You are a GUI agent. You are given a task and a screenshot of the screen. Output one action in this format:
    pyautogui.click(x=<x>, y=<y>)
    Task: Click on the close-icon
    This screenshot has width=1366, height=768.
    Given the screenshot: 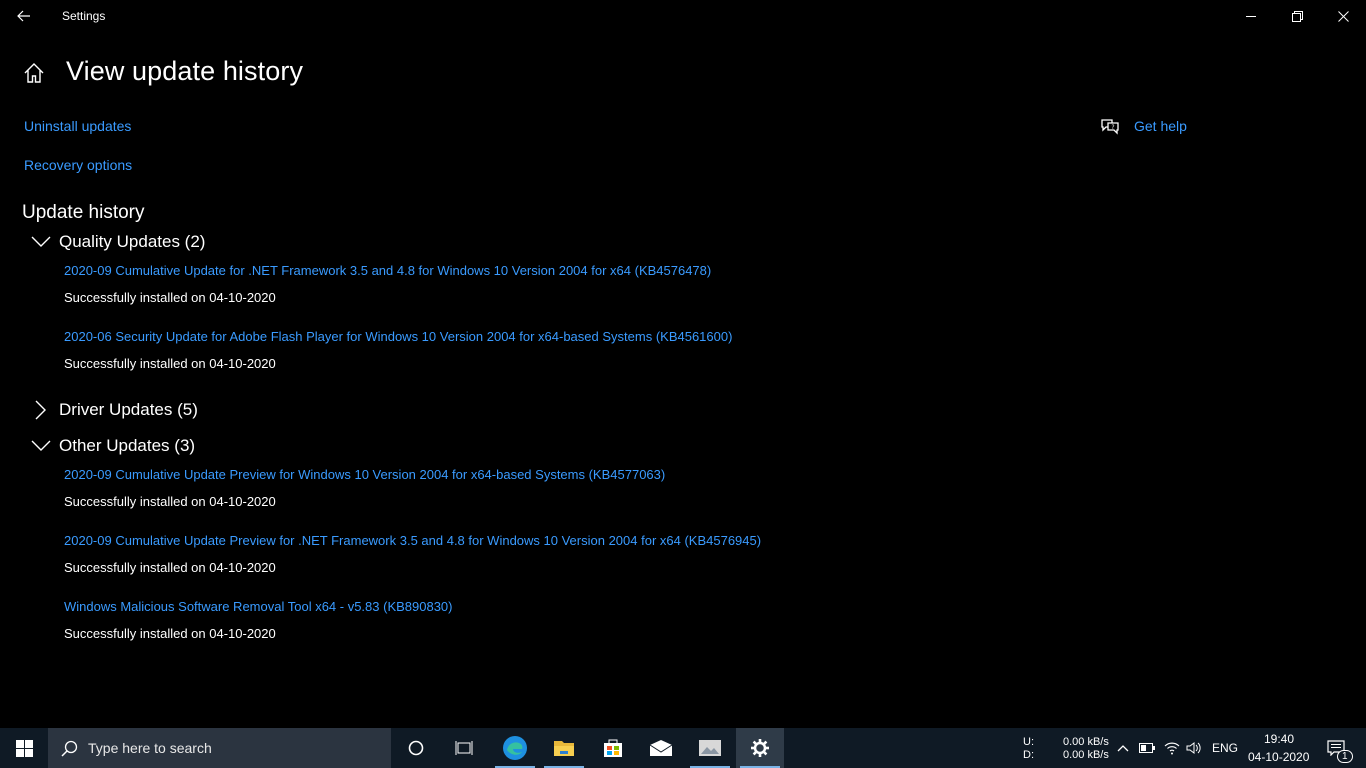 What is the action you would take?
    pyautogui.click(x=1343, y=16)
    